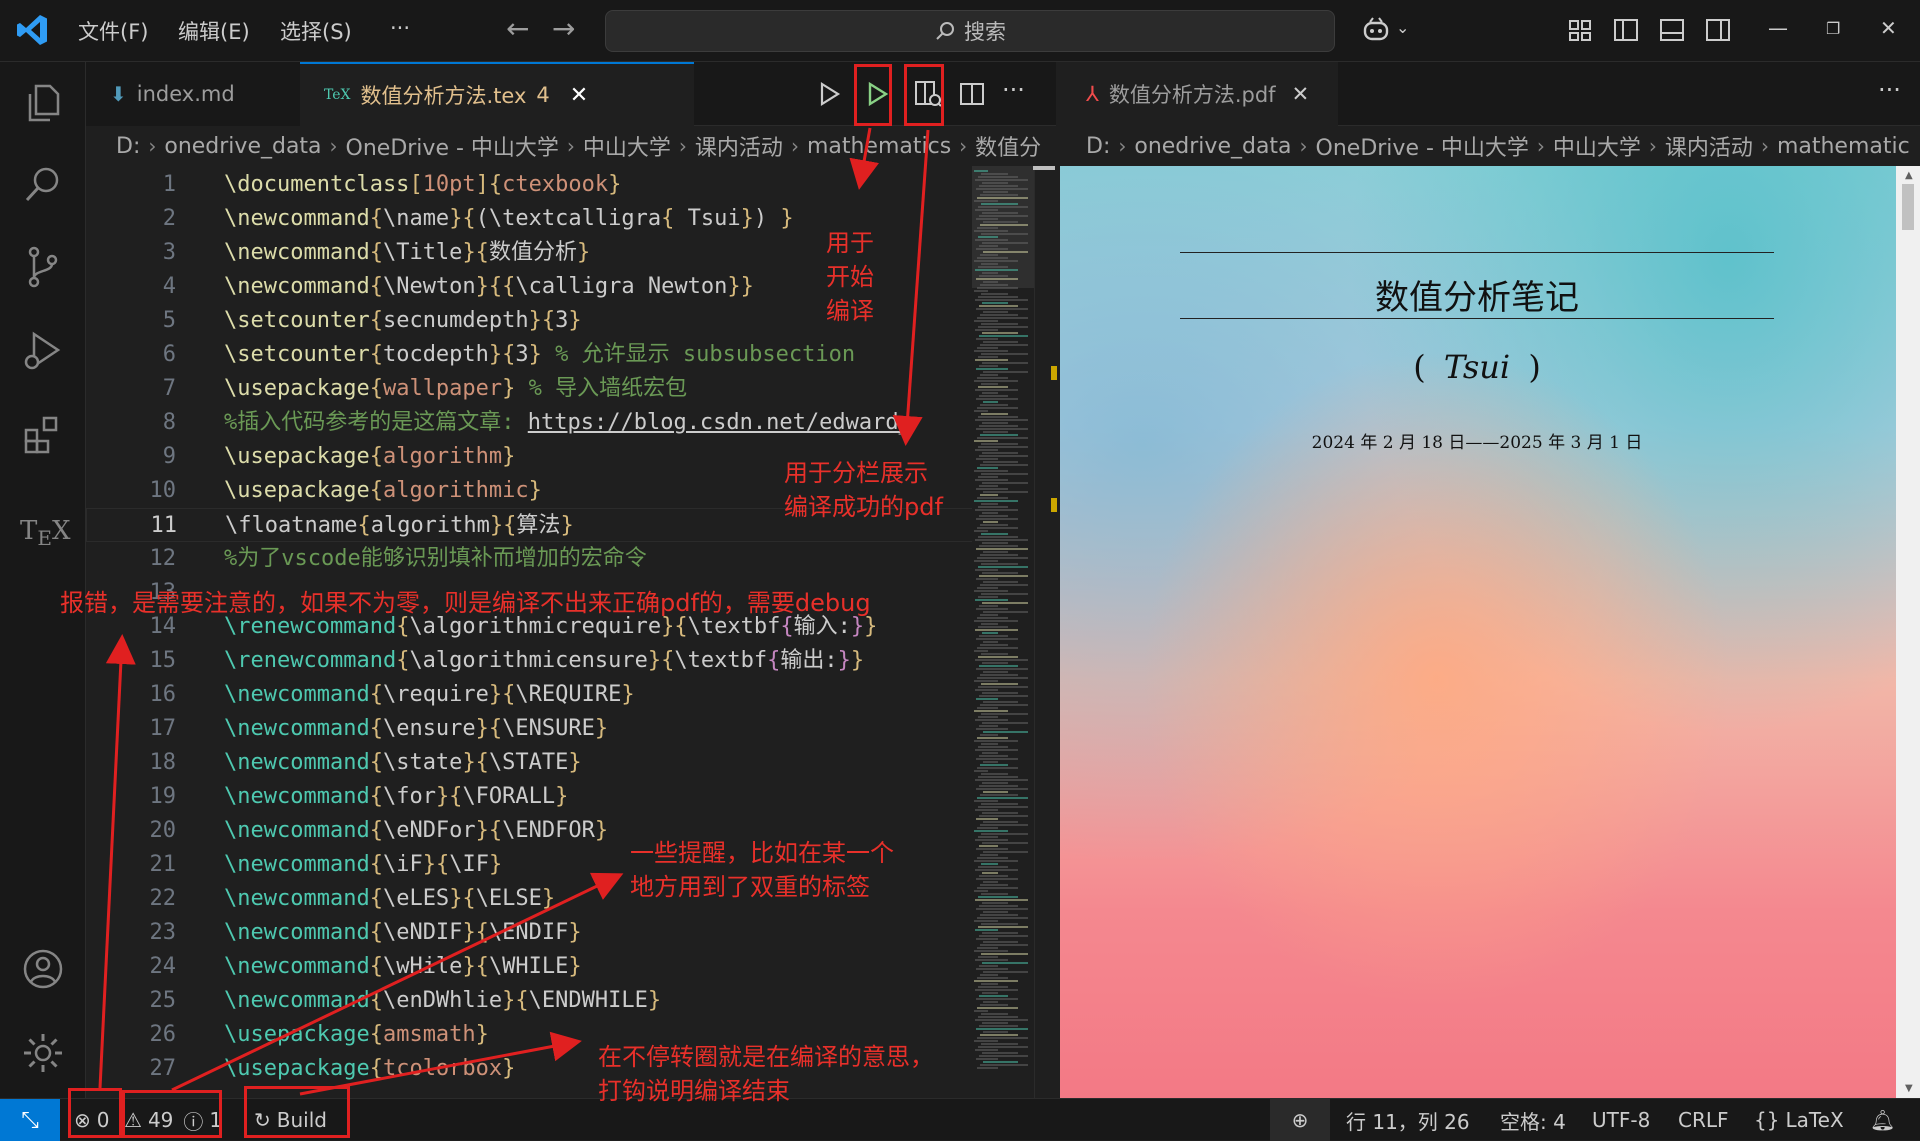  I want to click on minimize-icon: —, so click(1778, 28).